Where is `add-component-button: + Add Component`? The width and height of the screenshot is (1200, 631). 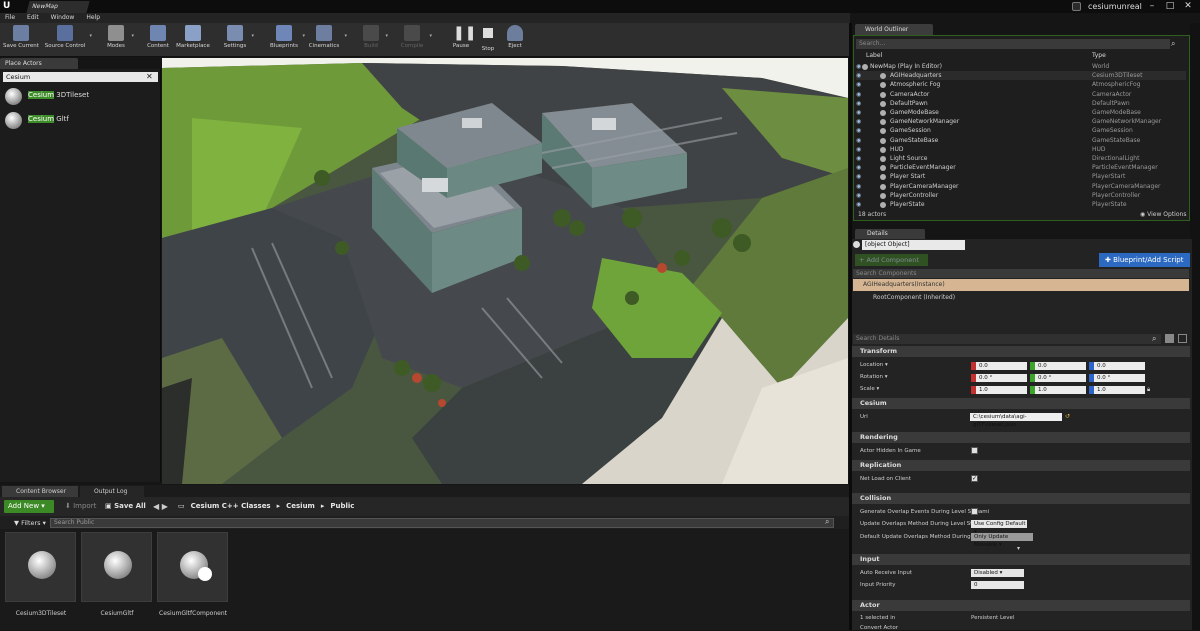 add-component-button: + Add Component is located at coordinates (891, 260).